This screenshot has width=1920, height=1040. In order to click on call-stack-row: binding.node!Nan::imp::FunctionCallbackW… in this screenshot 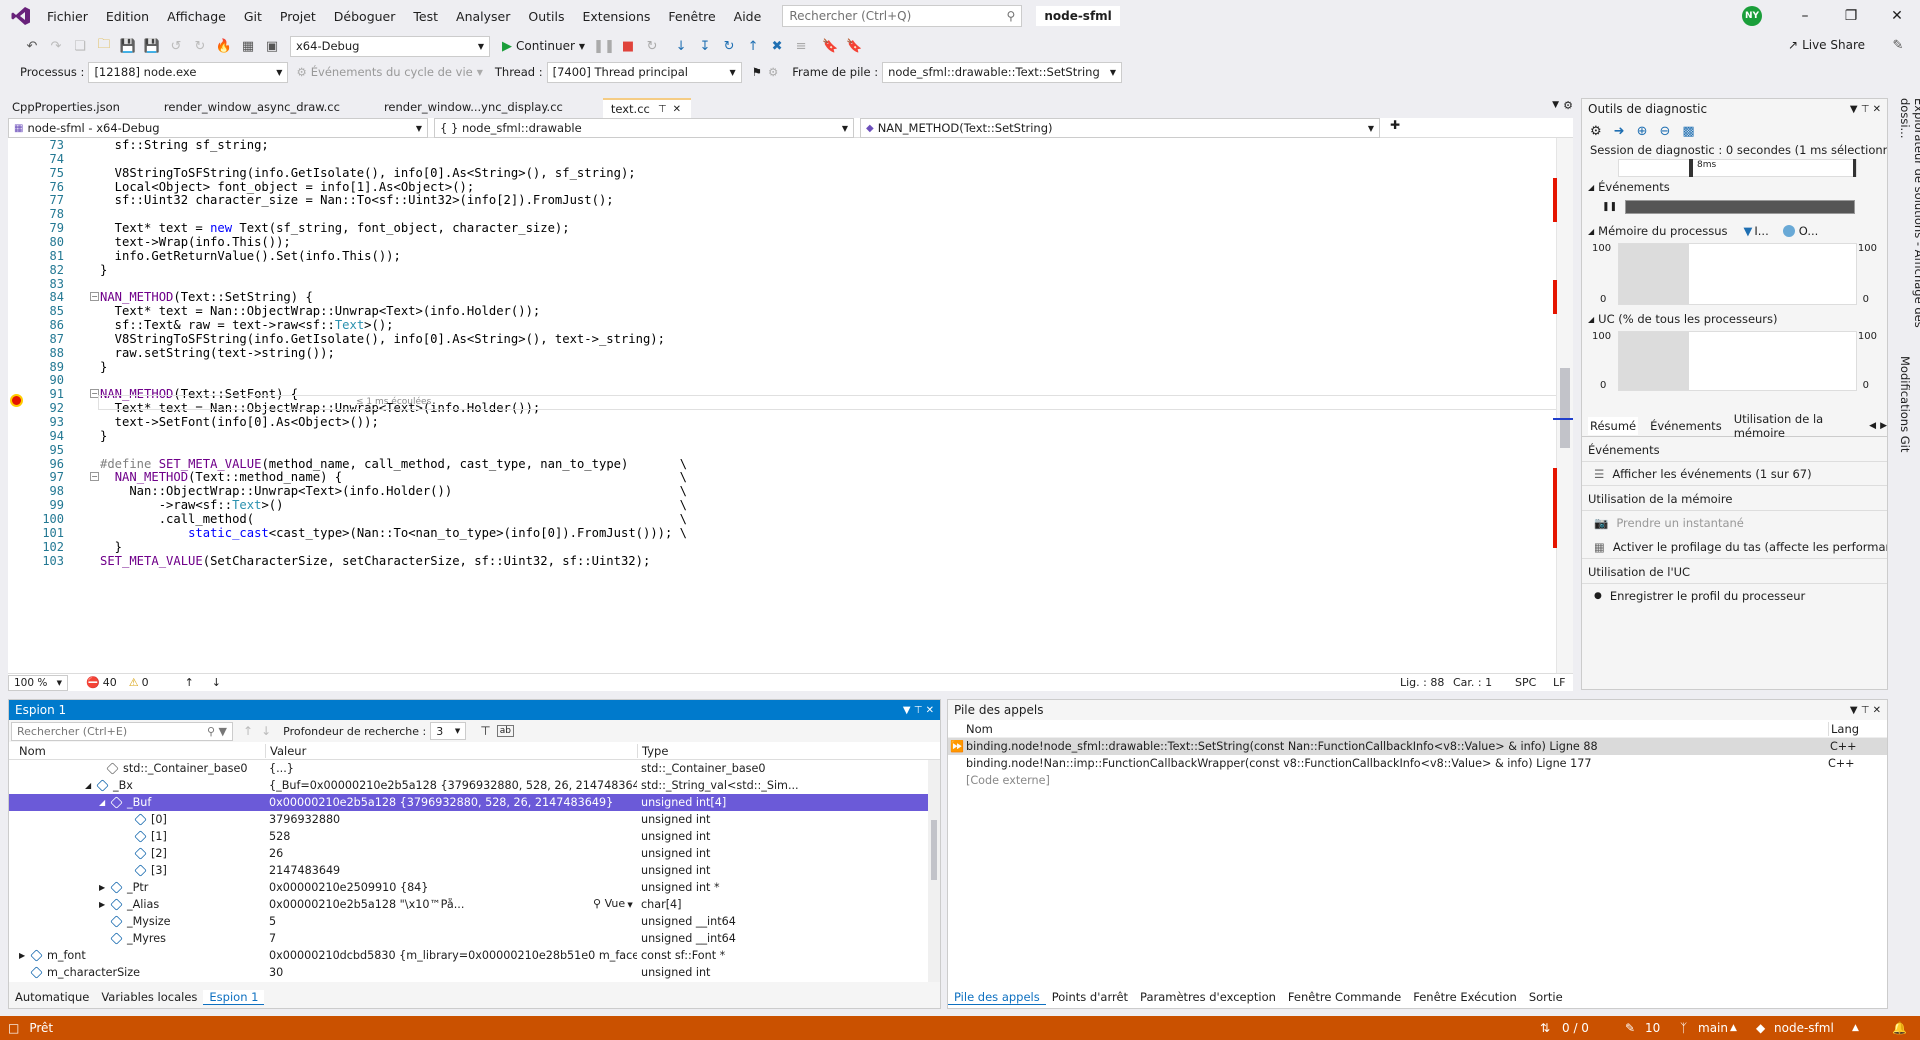, I will do `click(1417, 763)`.